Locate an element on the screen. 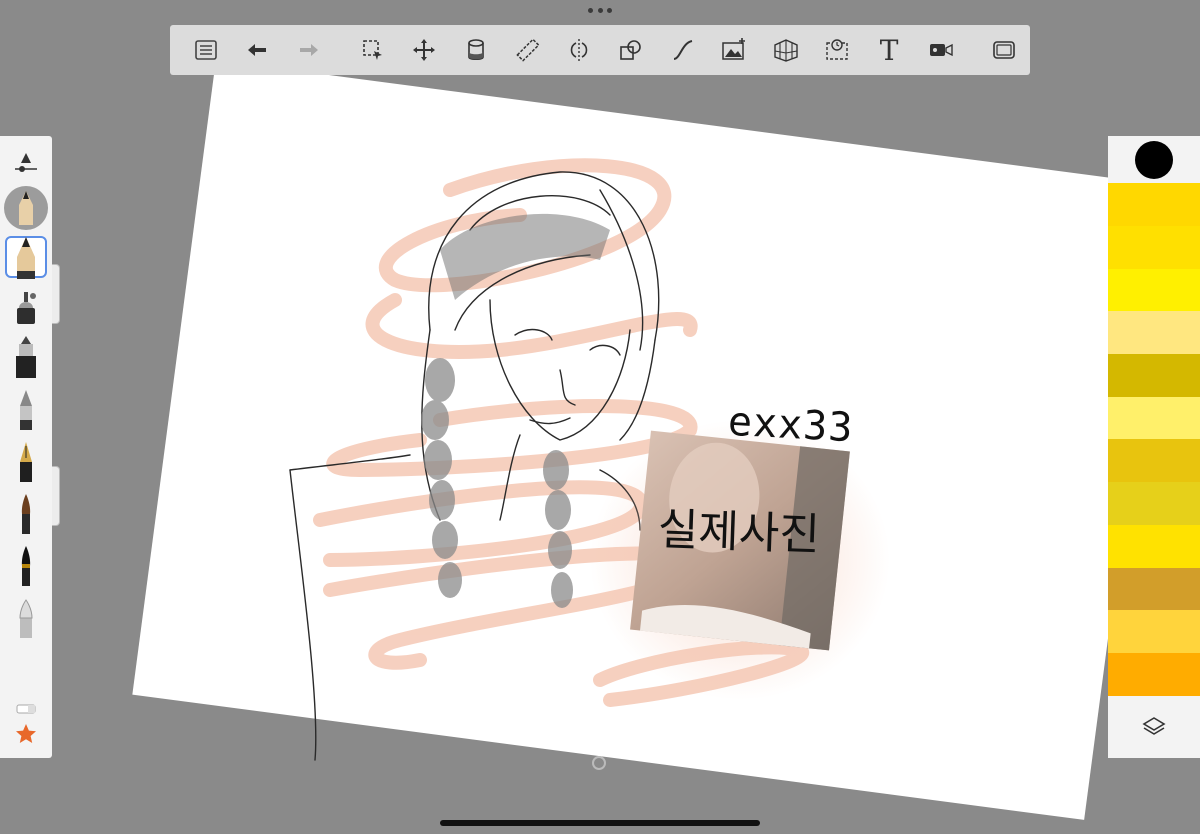  current-color-swatch is located at coordinates (1154, 159).